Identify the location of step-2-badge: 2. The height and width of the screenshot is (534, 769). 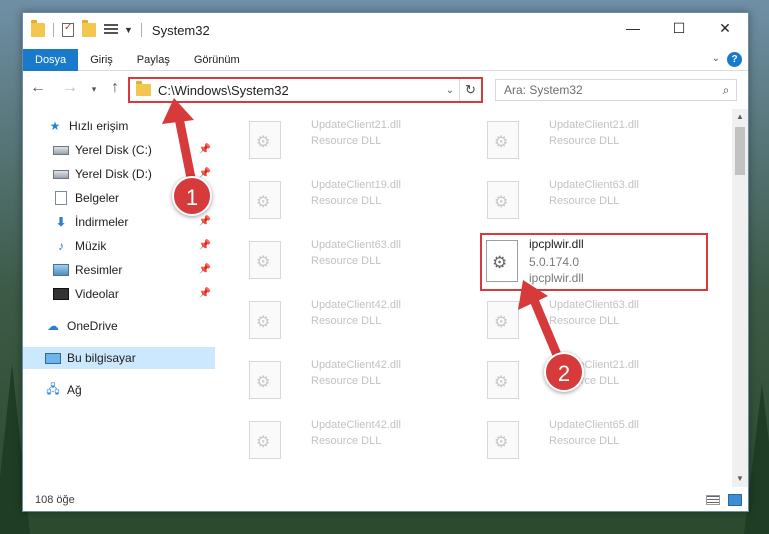
(564, 372).